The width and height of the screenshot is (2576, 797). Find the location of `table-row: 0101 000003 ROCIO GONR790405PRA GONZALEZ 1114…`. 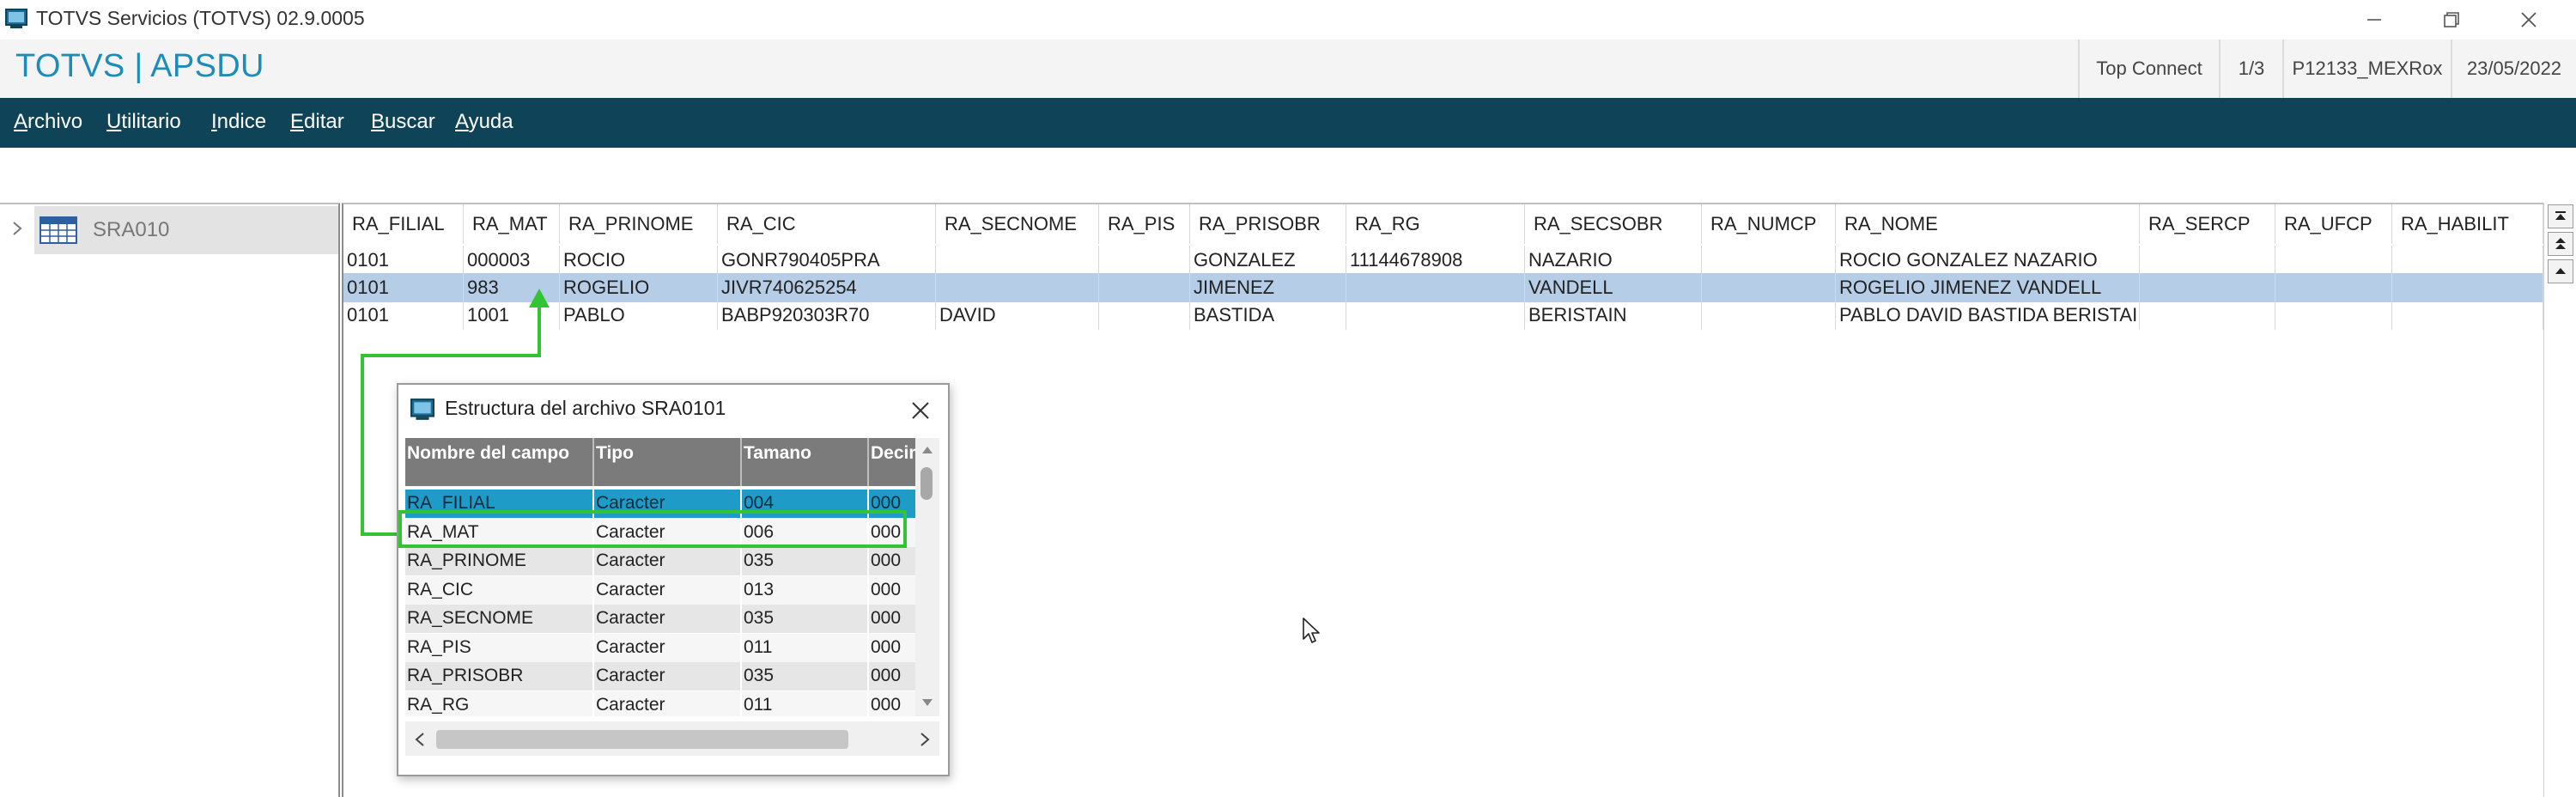

table-row: 0101 000003 ROCIO GONR790405PRA GONZALEZ 1114… is located at coordinates (1443, 260).